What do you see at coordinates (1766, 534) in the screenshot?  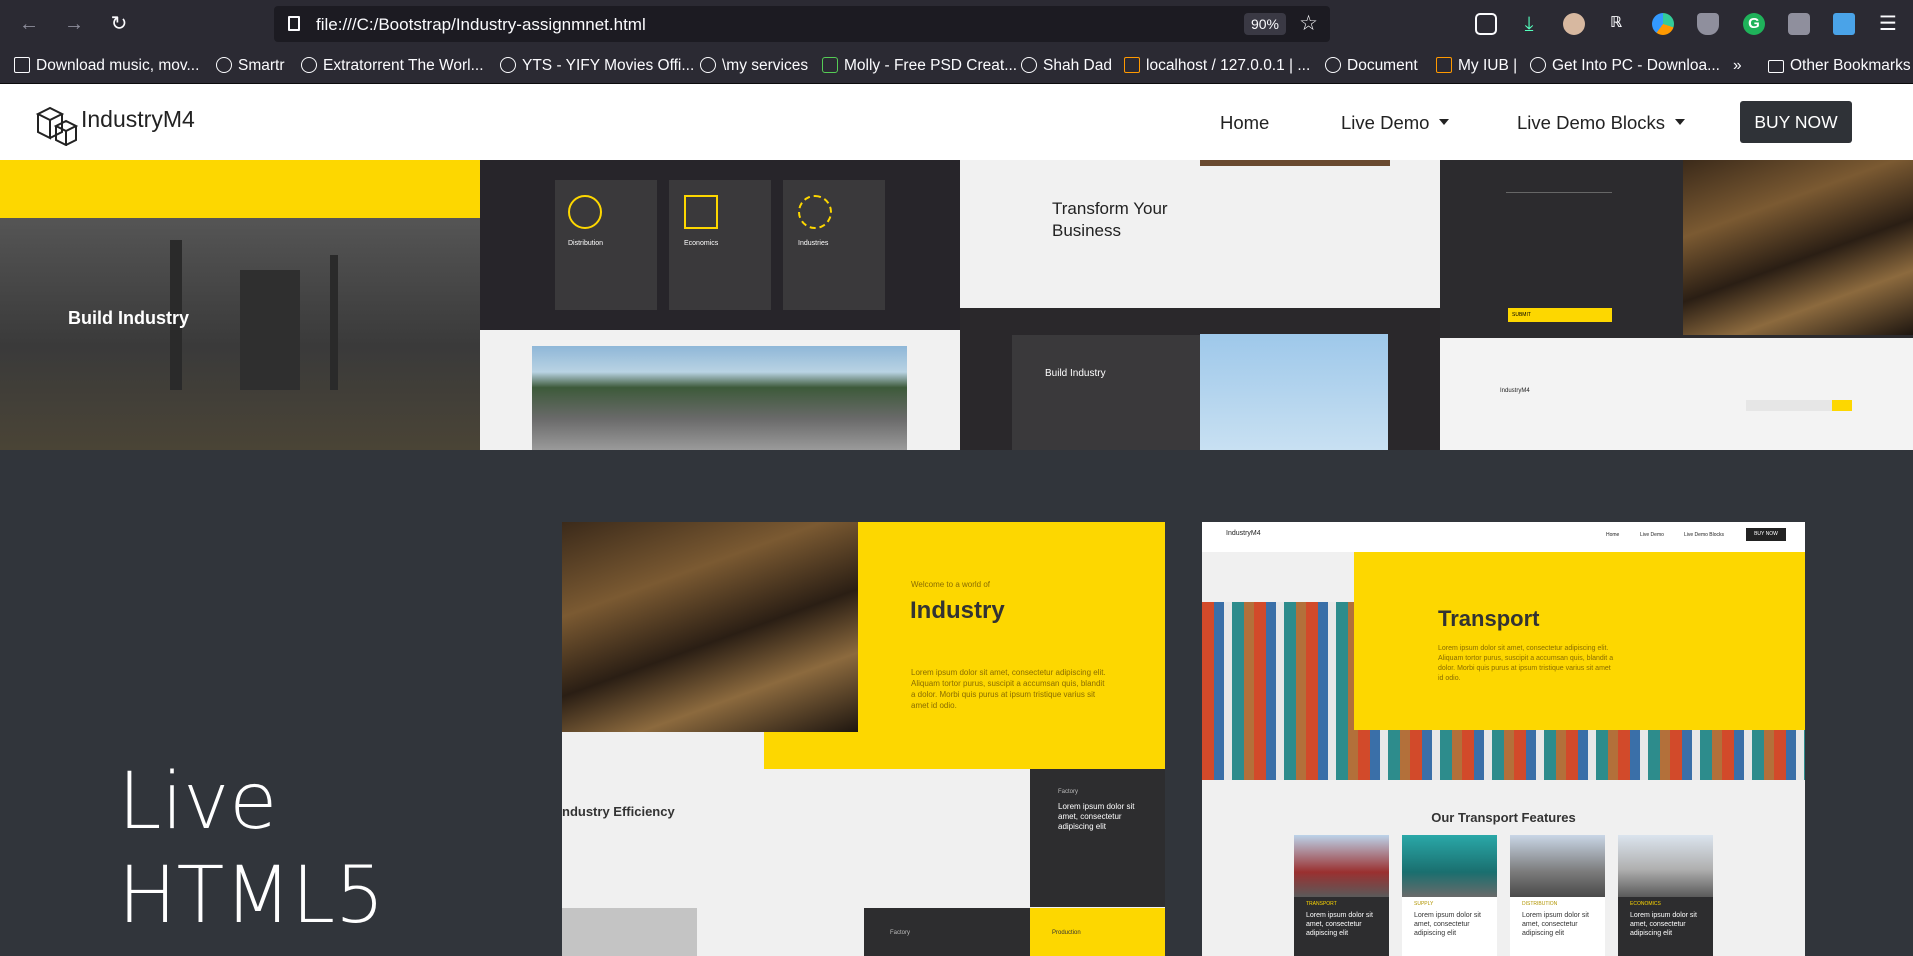 I see `shot-buy: BUY NOW` at bounding box center [1766, 534].